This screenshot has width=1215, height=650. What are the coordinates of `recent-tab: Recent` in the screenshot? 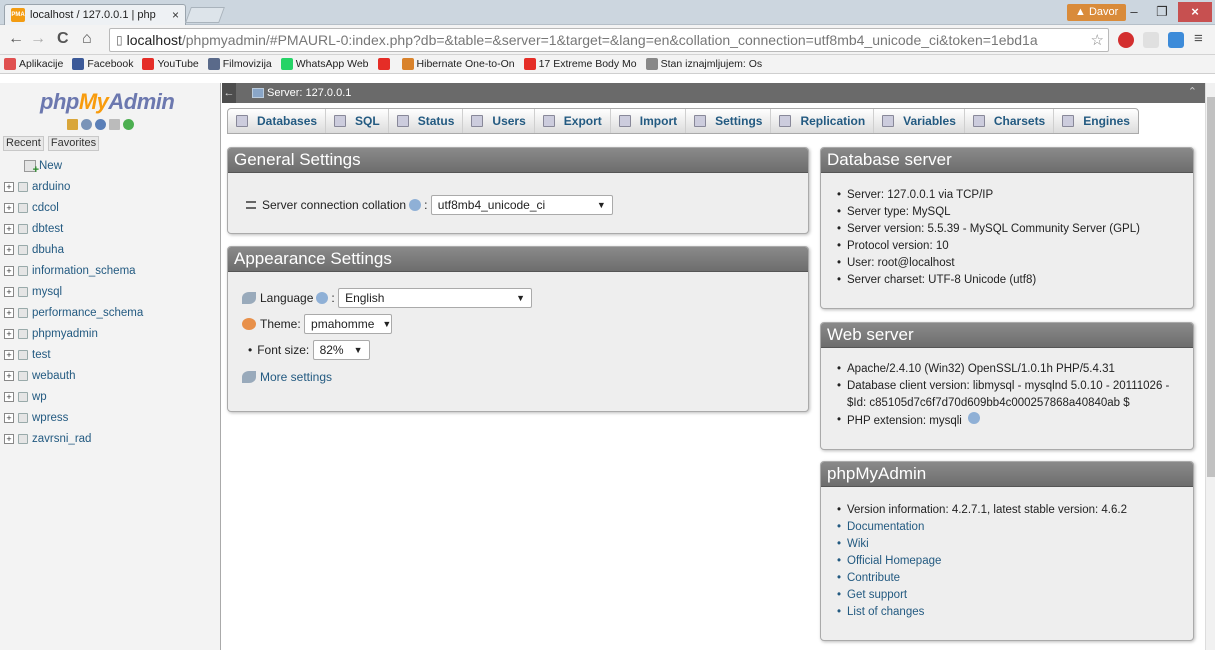 It's located at (23, 143).